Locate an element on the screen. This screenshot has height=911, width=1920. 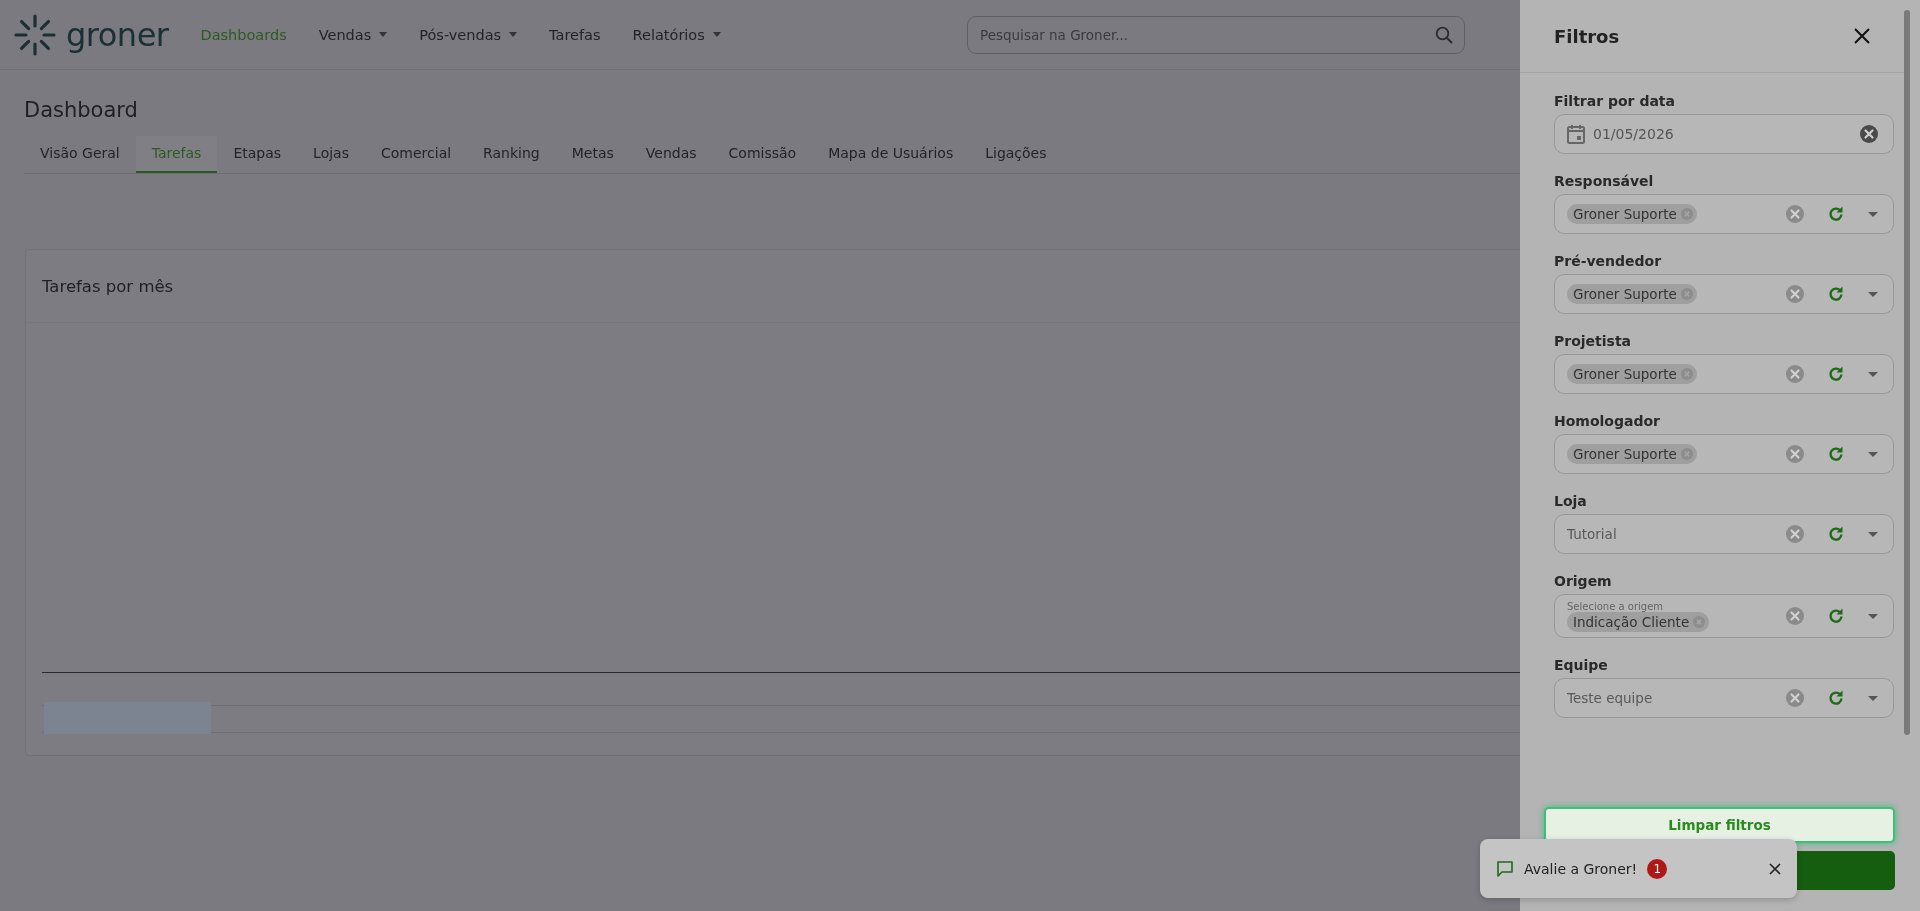
selected-chip: Indicação Cliente is located at coordinates (1638, 621).